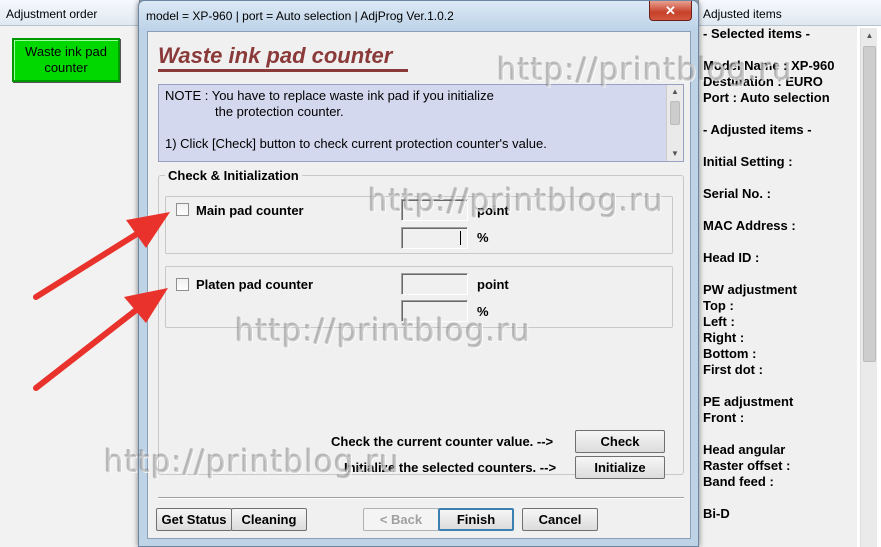 Image resolution: width=881 pixels, height=547 pixels. Describe the element at coordinates (182, 284) in the screenshot. I see `platen-pad-checkbox` at that location.